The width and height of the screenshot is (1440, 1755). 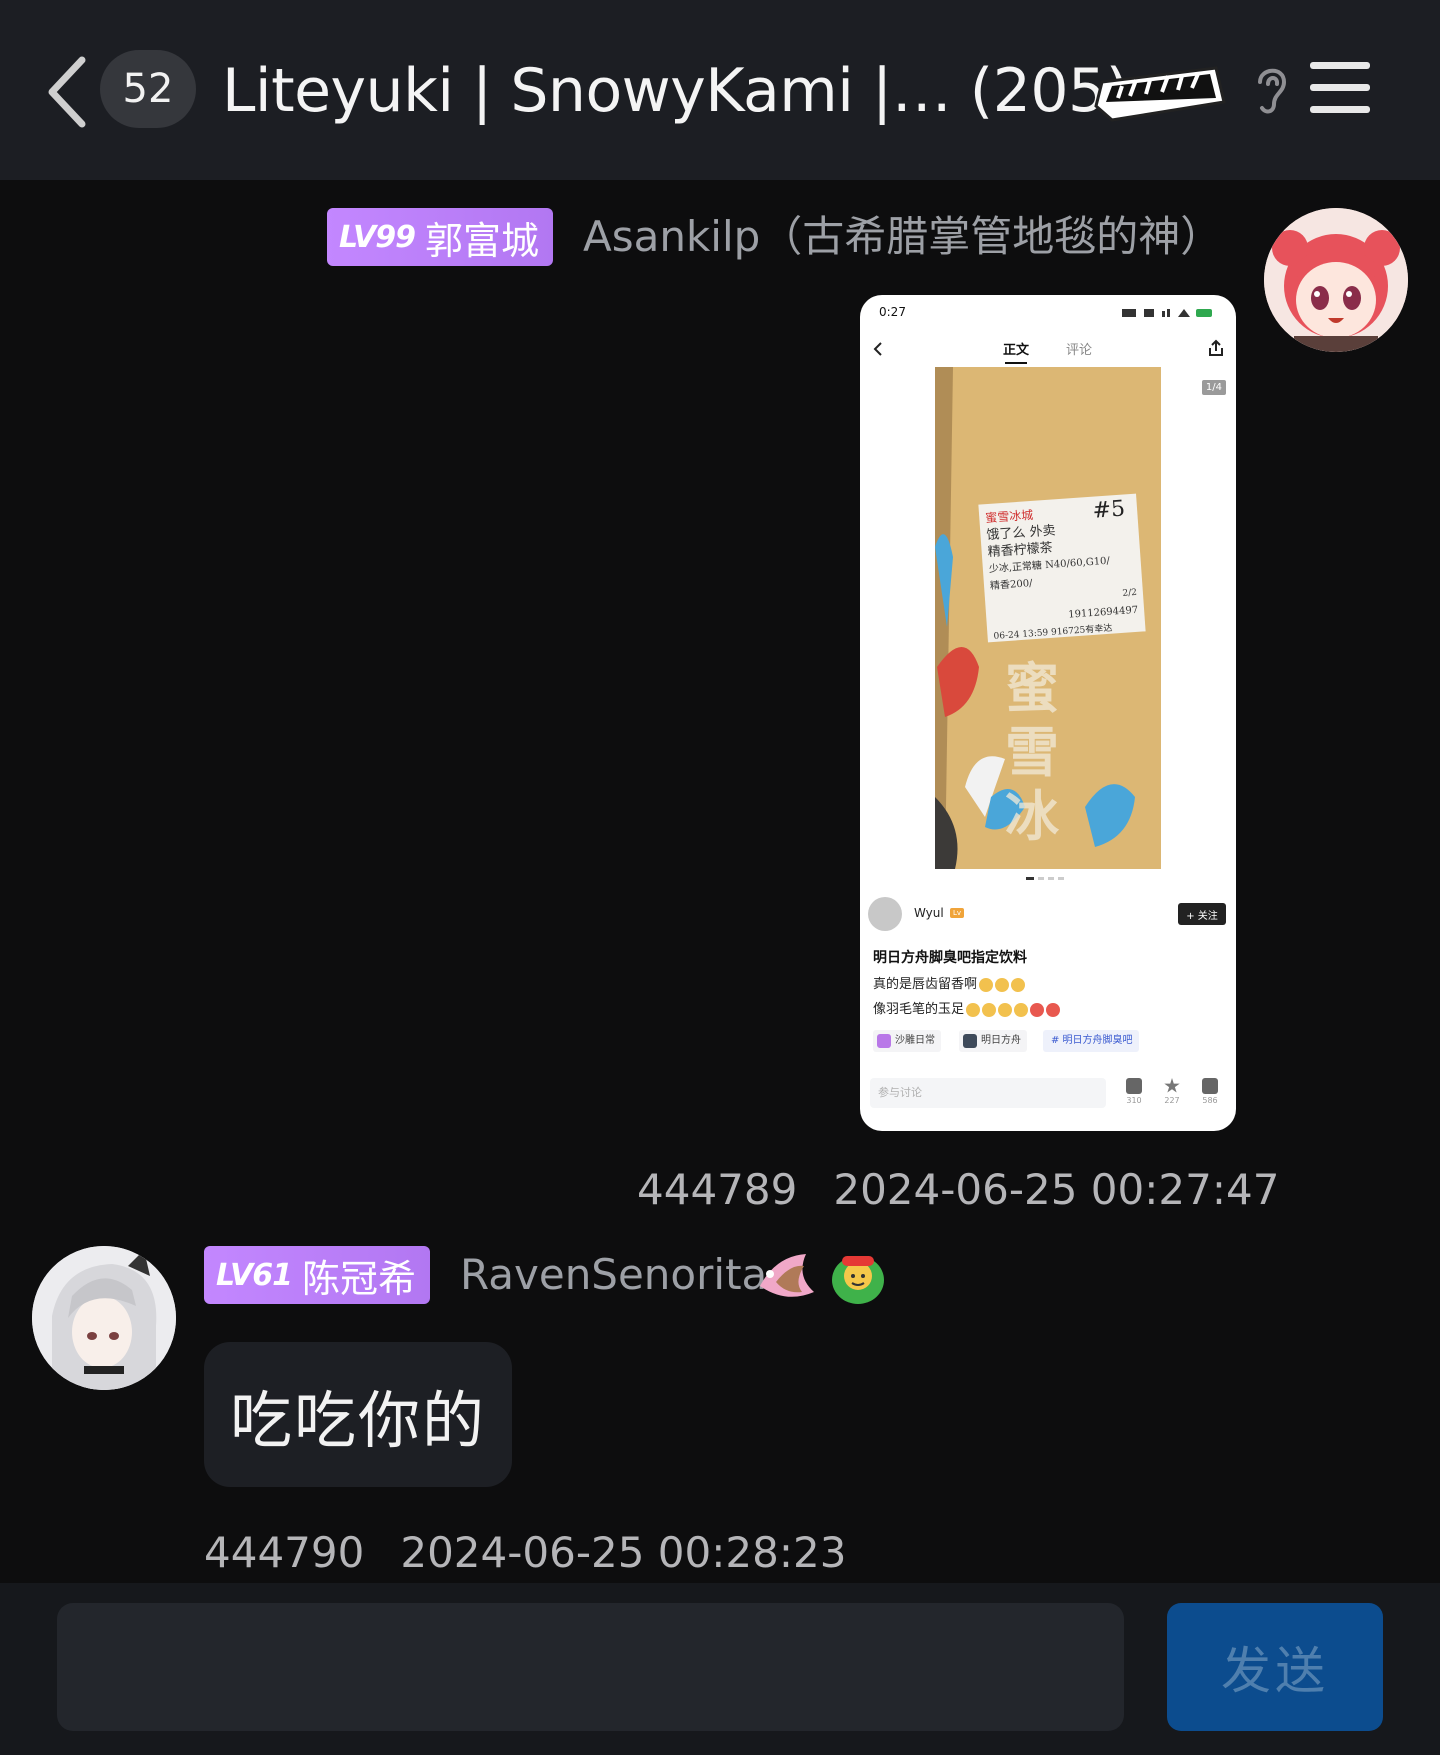 I want to click on message-time: 2024-06-25 00:27:47, so click(x=1056, y=1189).